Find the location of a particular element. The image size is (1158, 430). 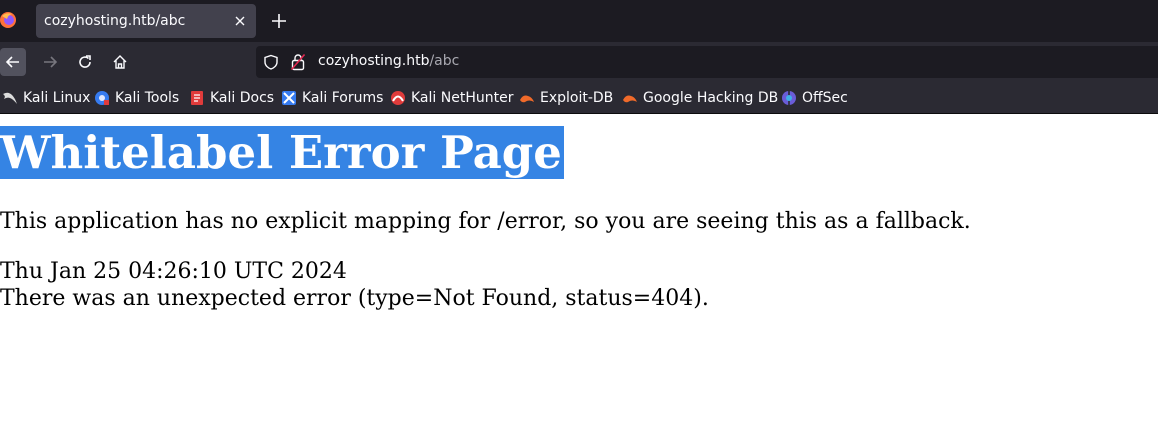

url-path: /abc is located at coordinates (444, 61).